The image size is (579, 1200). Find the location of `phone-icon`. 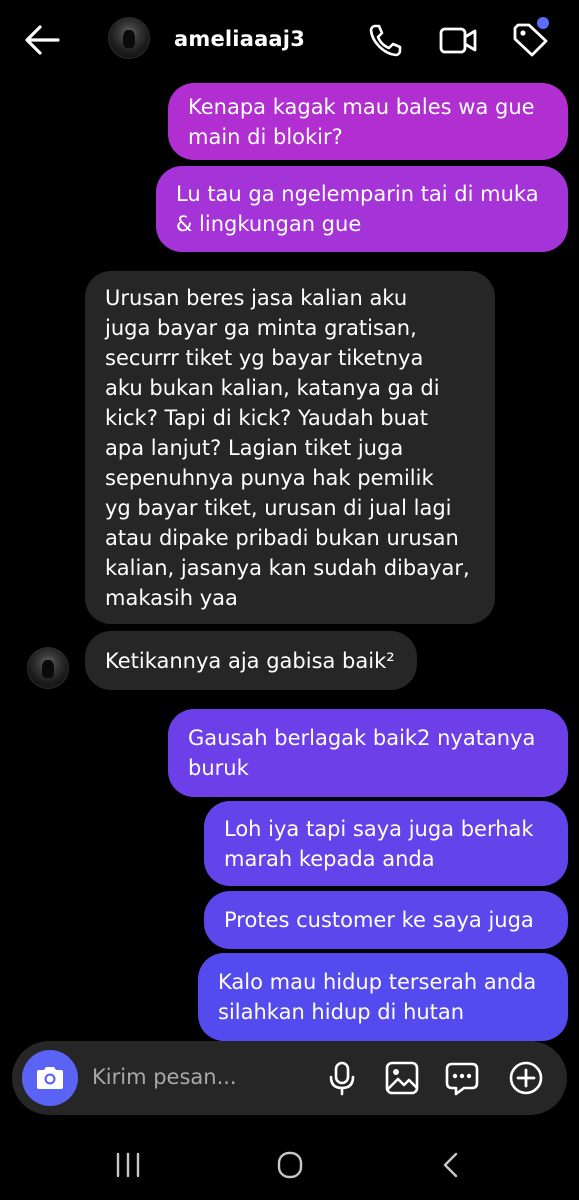

phone-icon is located at coordinates (386, 40).